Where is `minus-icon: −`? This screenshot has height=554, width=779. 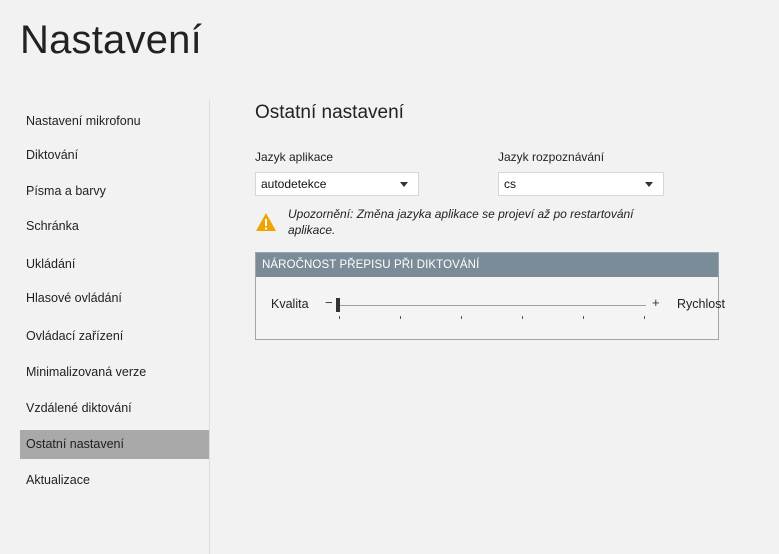
minus-icon: − is located at coordinates (329, 302).